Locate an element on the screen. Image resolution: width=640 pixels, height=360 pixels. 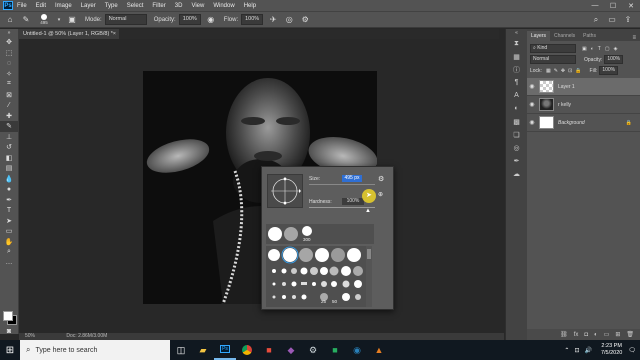
pressure-size-icon: ◎ is located at coordinates (289, 20).